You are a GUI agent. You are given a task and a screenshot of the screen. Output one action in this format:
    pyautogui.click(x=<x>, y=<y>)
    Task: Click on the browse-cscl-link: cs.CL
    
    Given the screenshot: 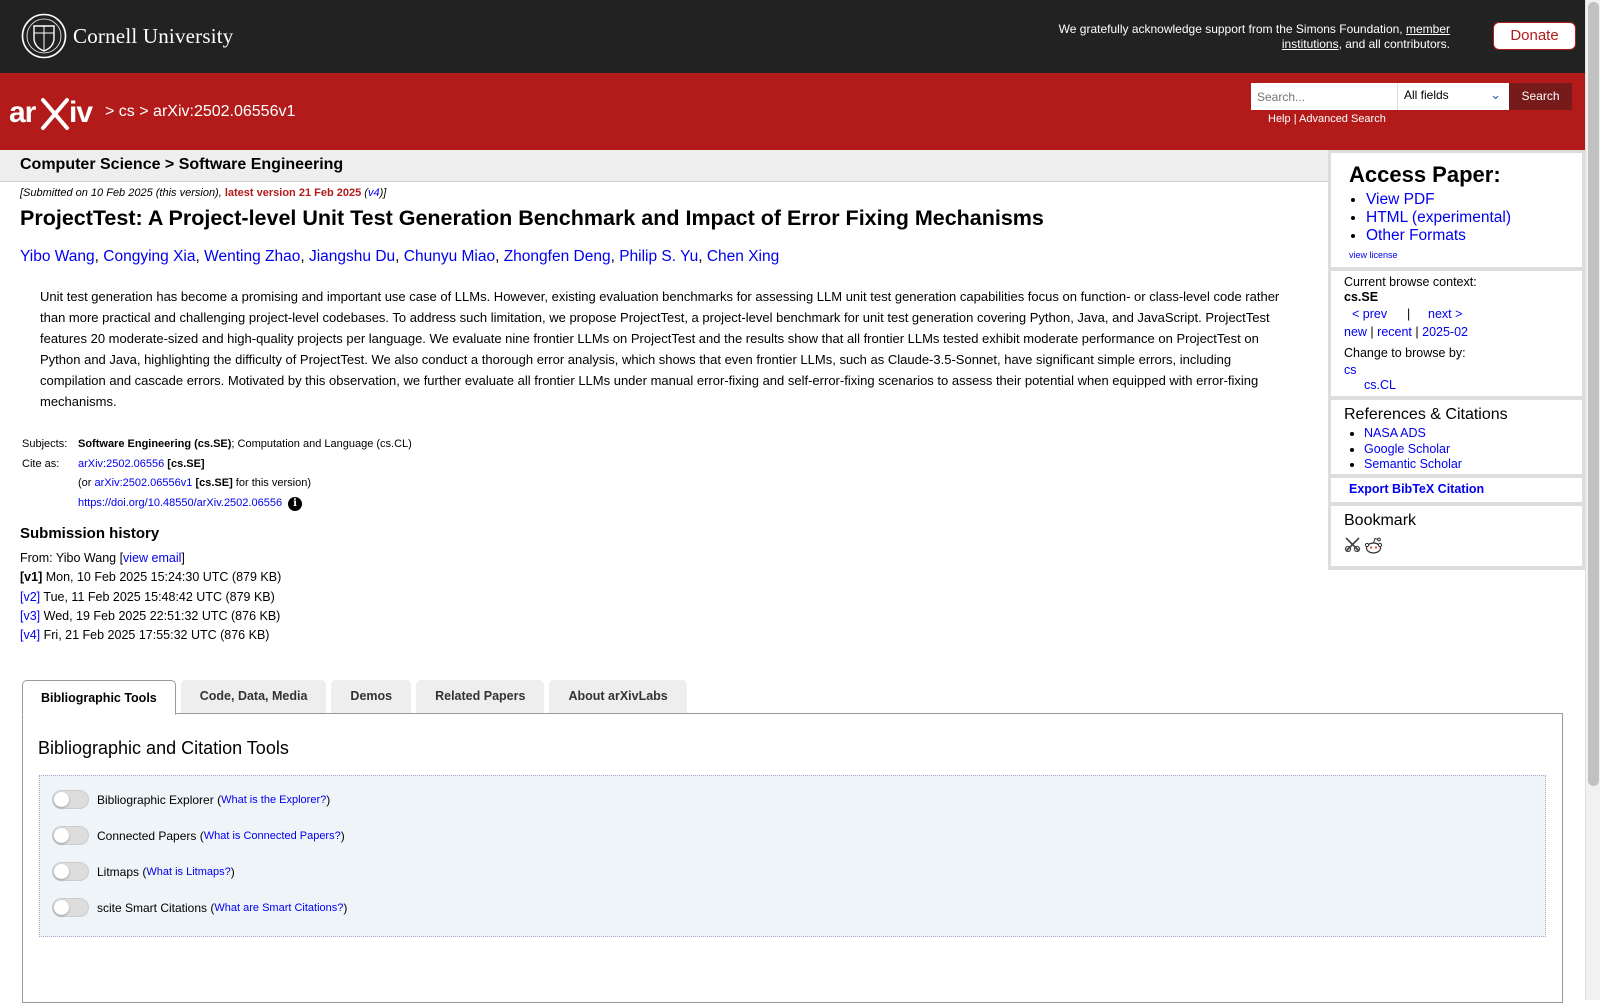 What is the action you would take?
    pyautogui.click(x=1380, y=385)
    